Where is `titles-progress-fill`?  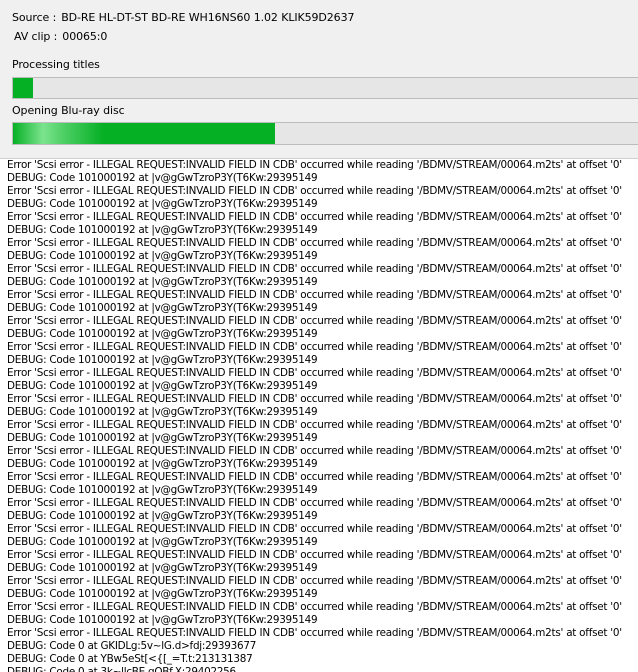 titles-progress-fill is located at coordinates (23, 88).